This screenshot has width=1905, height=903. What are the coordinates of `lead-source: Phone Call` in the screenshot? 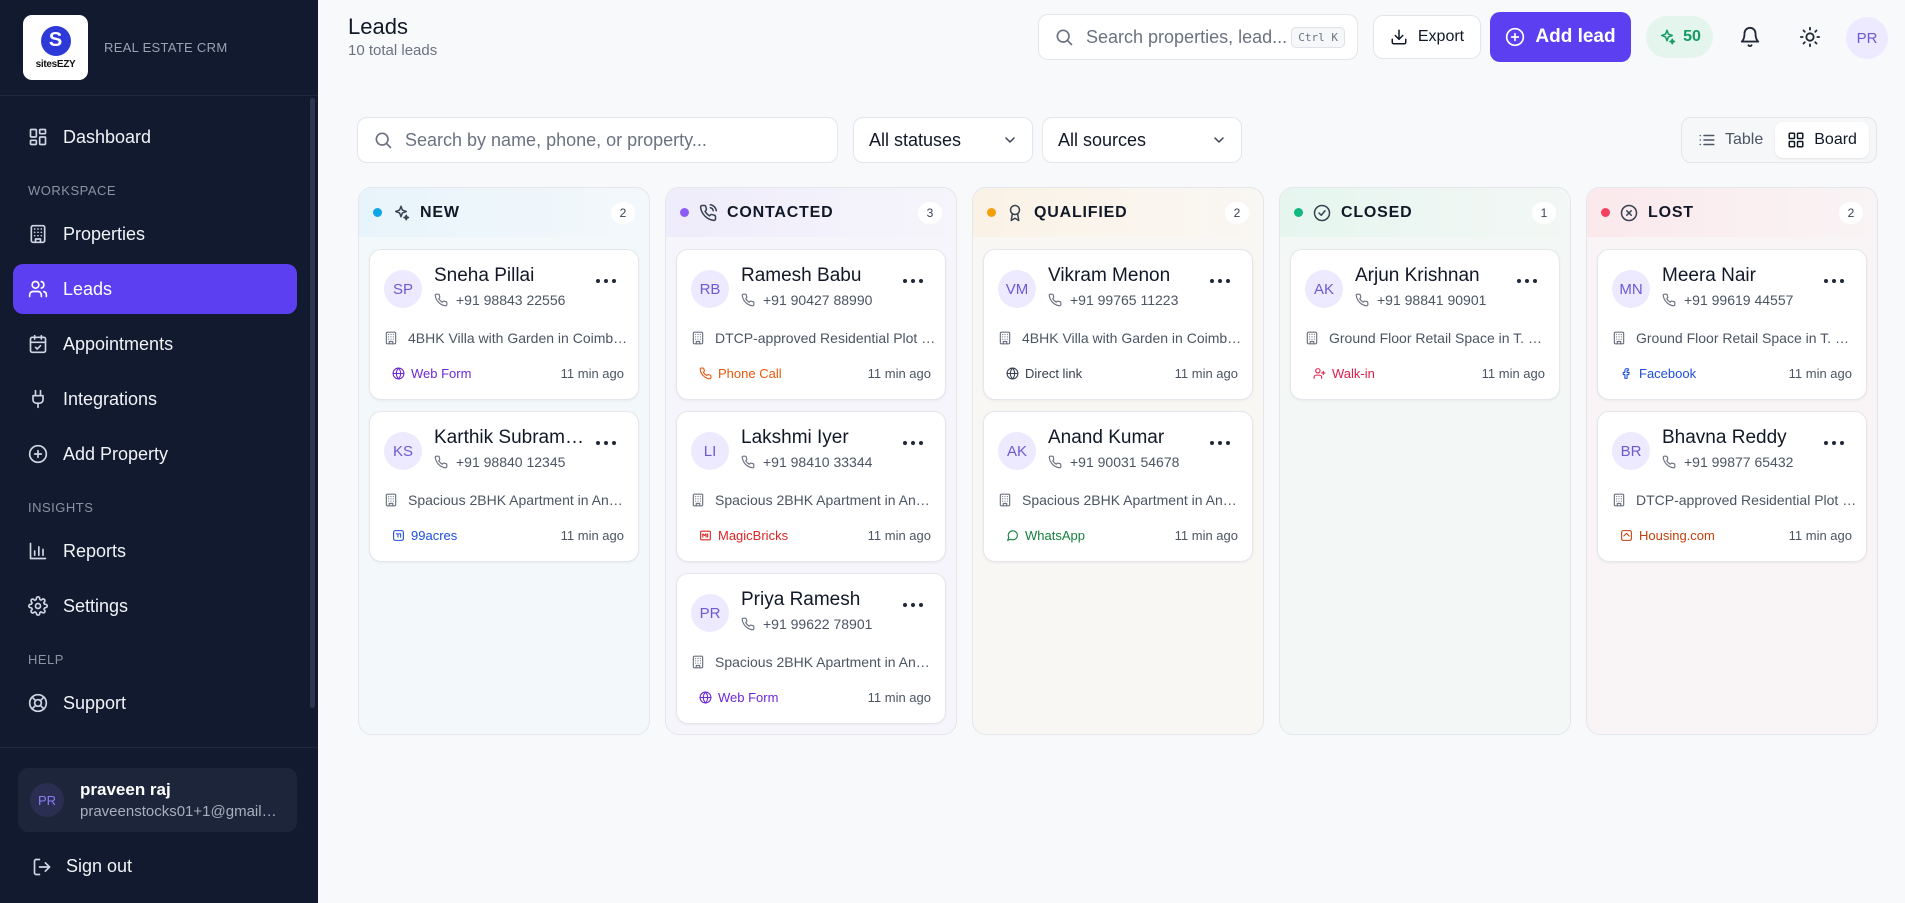 It's located at (740, 373).